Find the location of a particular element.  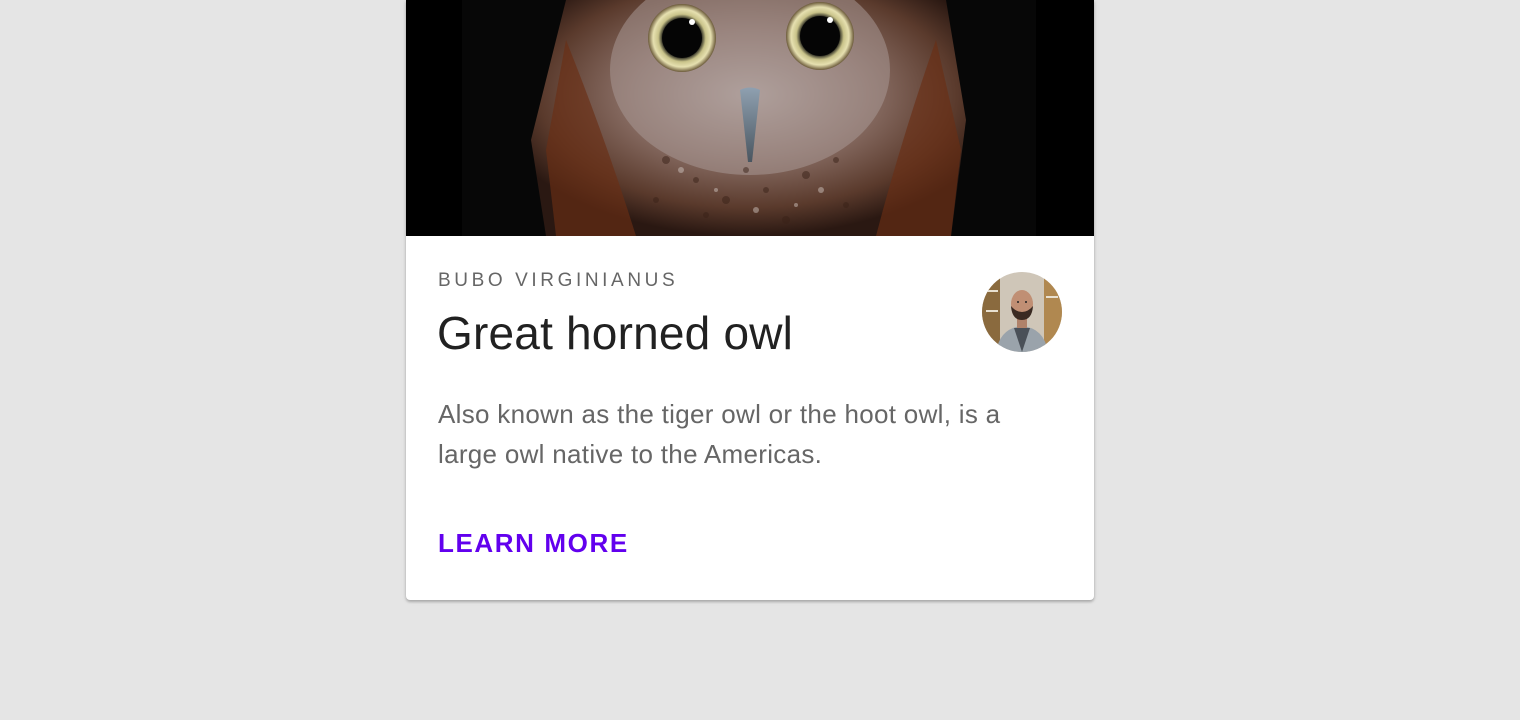

card-title: Great horned owl is located at coordinates (615, 333).